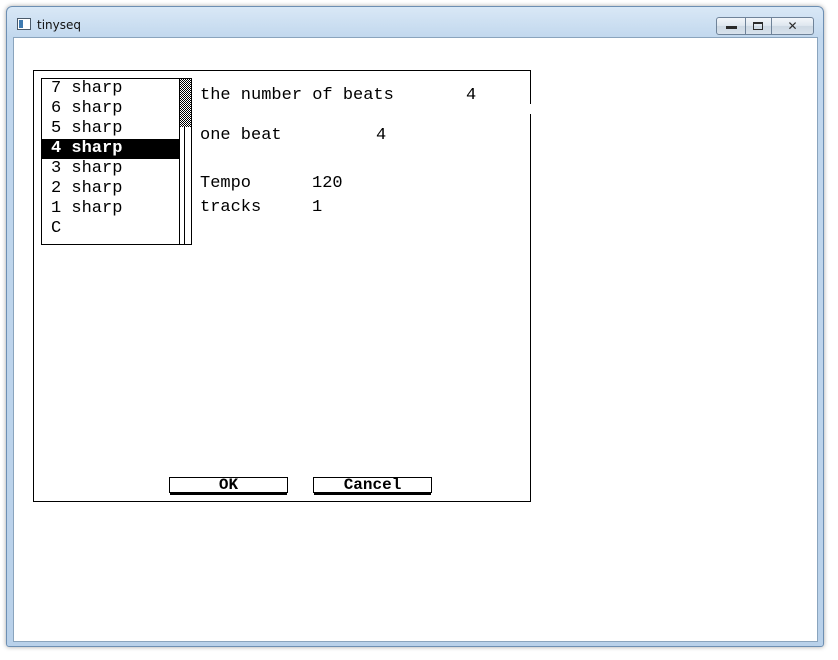 This screenshot has width=838, height=660. I want to click on one-beat-label: one beat, so click(241, 135).